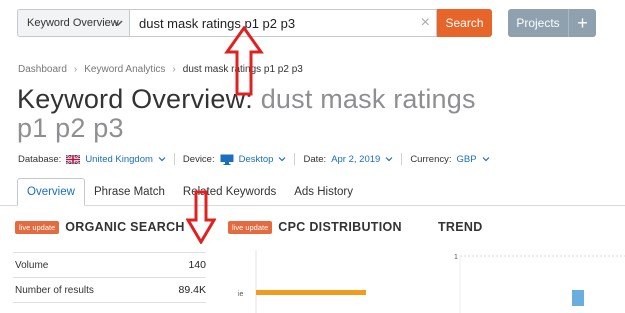  What do you see at coordinates (456, 257) in the screenshot?
I see `trend-axis-label: 1` at bounding box center [456, 257].